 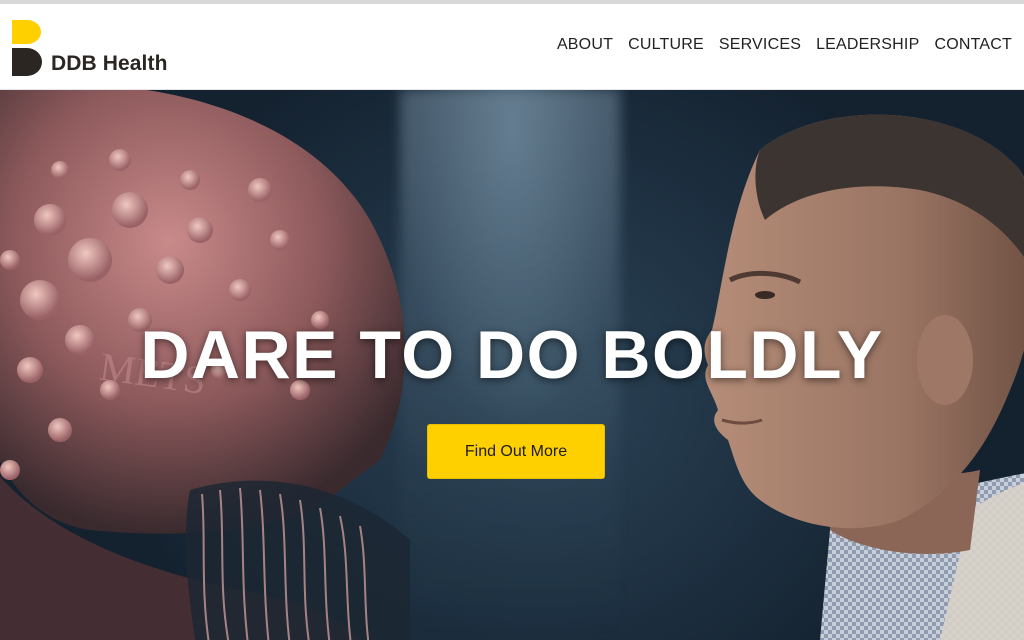 What do you see at coordinates (512, 355) in the screenshot?
I see `hero-headline: DARE TO DO BOLDLY` at bounding box center [512, 355].